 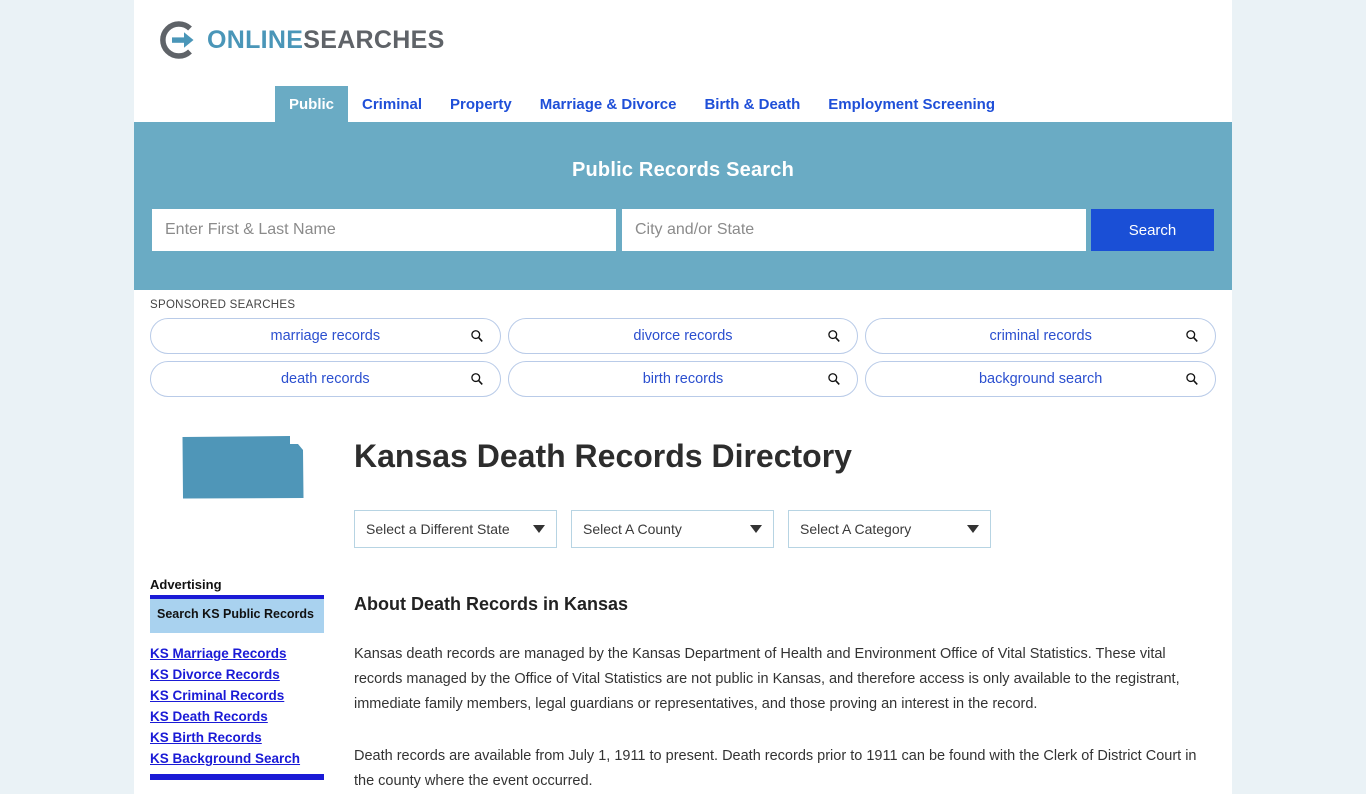 I want to click on county-select: Select A County, so click(x=672, y=529).